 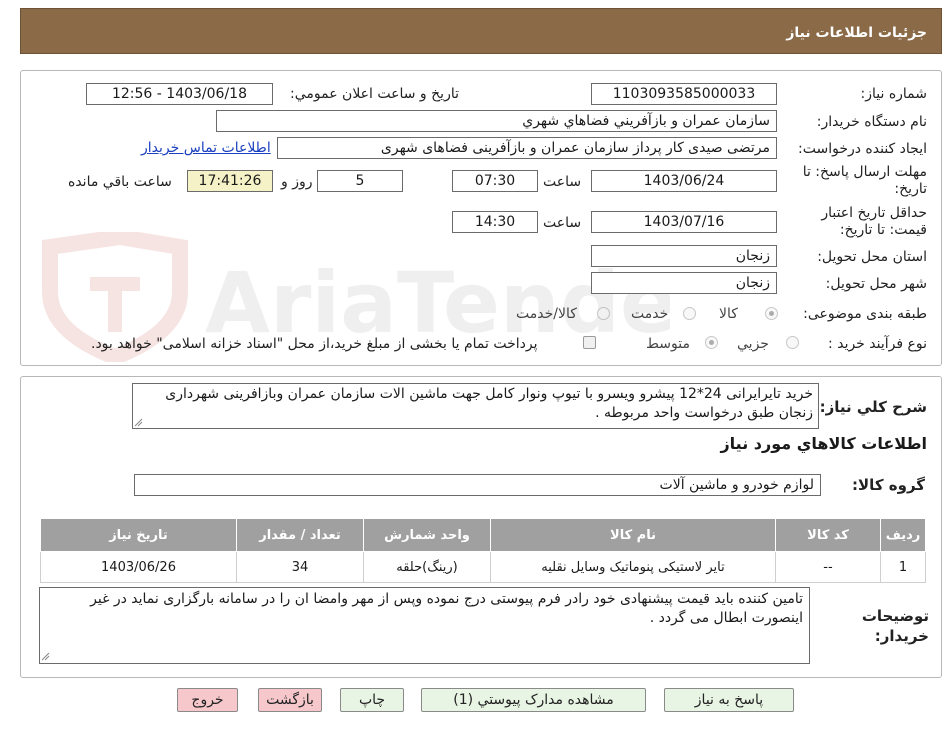 What do you see at coordinates (684, 94) in the screenshot?
I see `need-number-field: 1103093585000033` at bounding box center [684, 94].